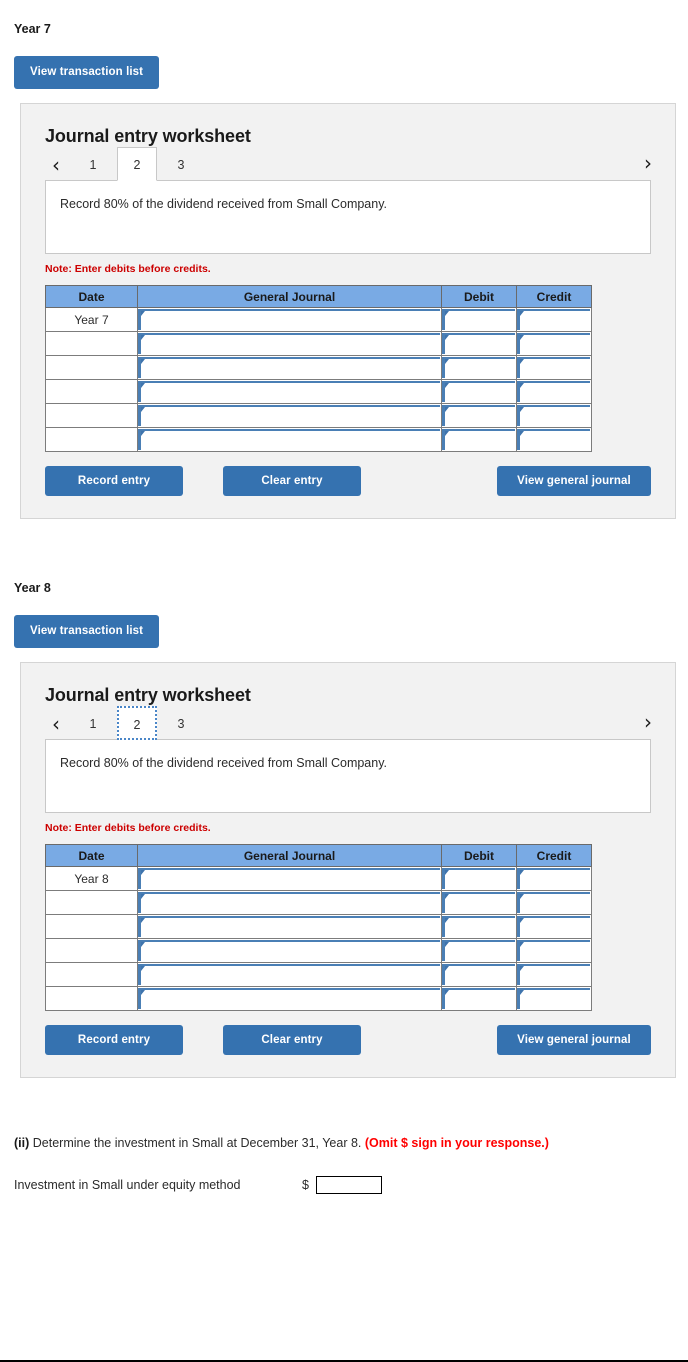 The image size is (688, 1362). Describe the element at coordinates (289, 855) in the screenshot. I see `column-header-general-journal: General Journal` at that location.